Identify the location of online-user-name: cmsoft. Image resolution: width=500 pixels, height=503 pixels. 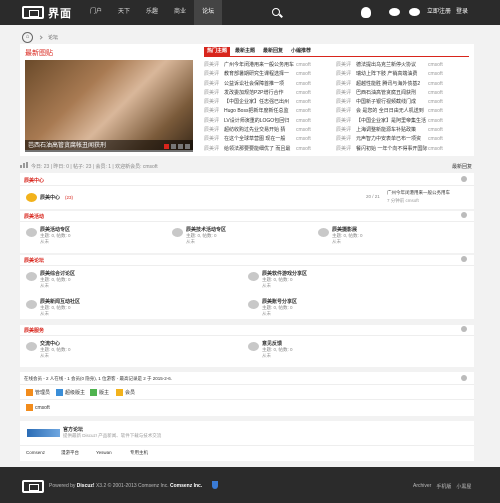
(42, 408).